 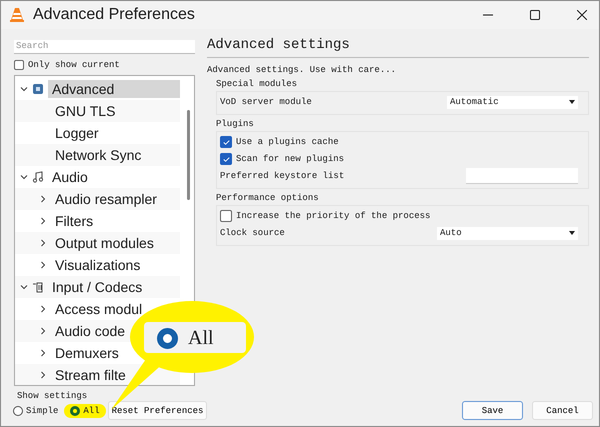 I want to click on field-label: Clock source, so click(x=252, y=233).